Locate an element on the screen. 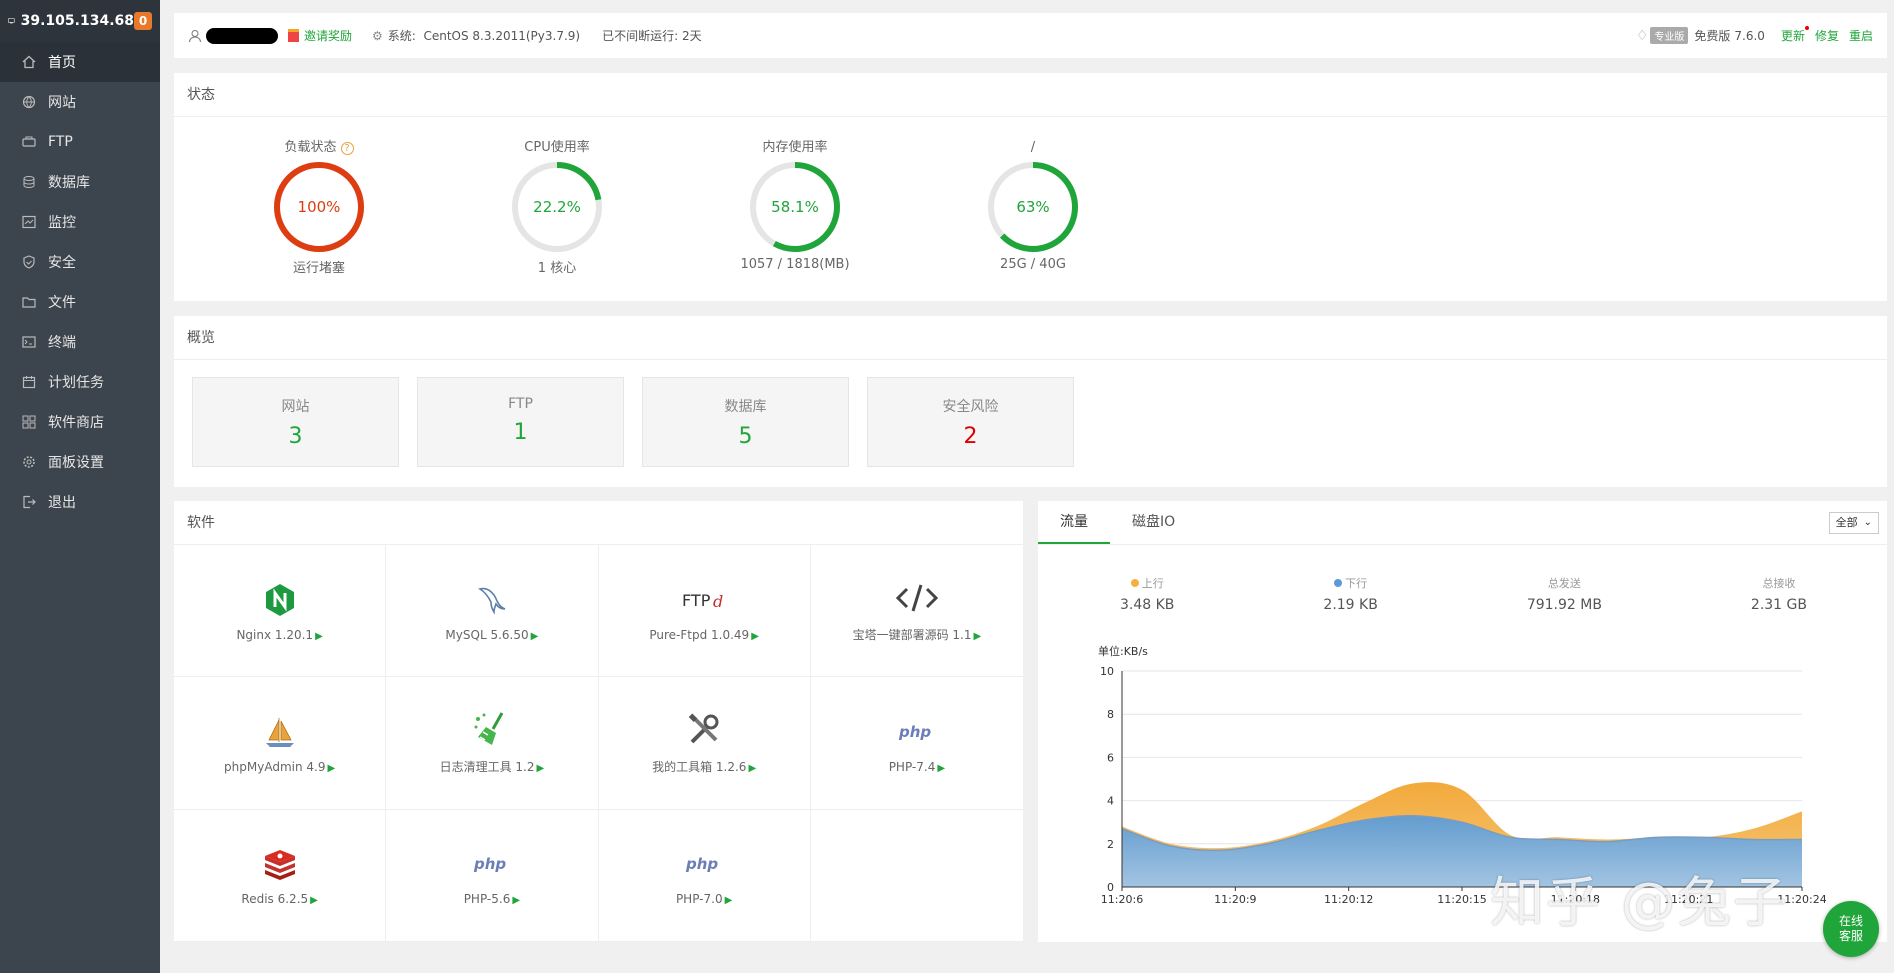  interface-select: 全部 ⌄ is located at coordinates (1853, 523).